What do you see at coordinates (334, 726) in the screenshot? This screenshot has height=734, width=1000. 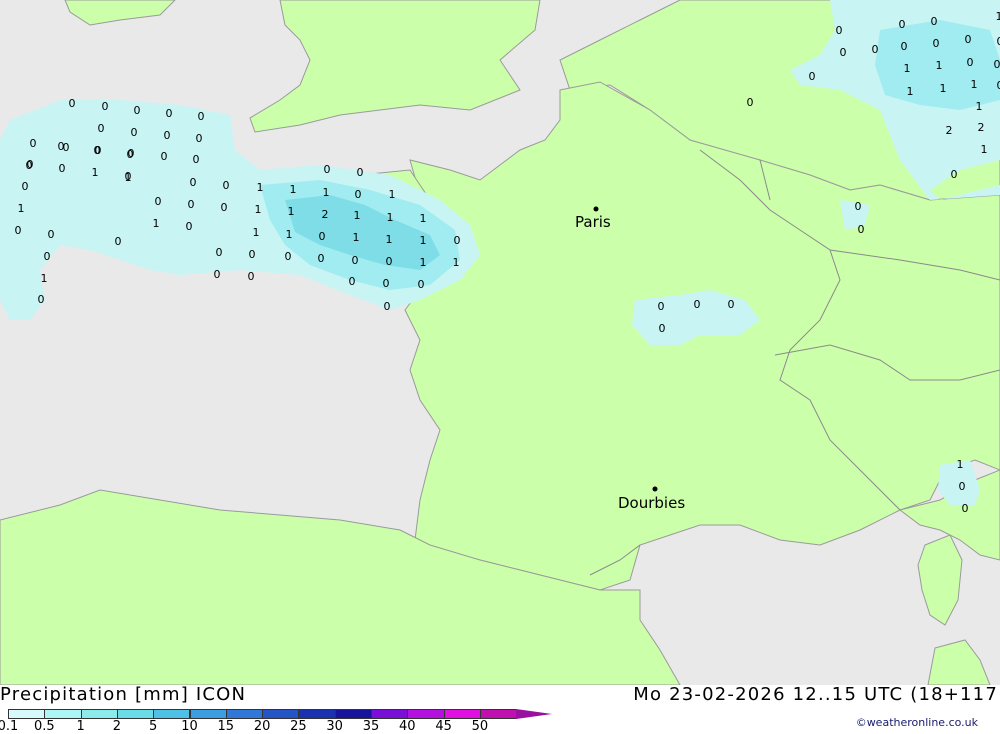 I see `legend-label: 30` at bounding box center [334, 726].